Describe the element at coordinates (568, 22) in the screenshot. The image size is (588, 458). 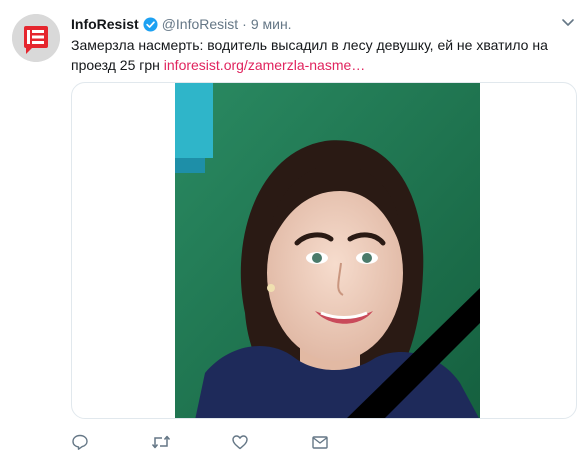
I see `chevron-down-icon` at that location.